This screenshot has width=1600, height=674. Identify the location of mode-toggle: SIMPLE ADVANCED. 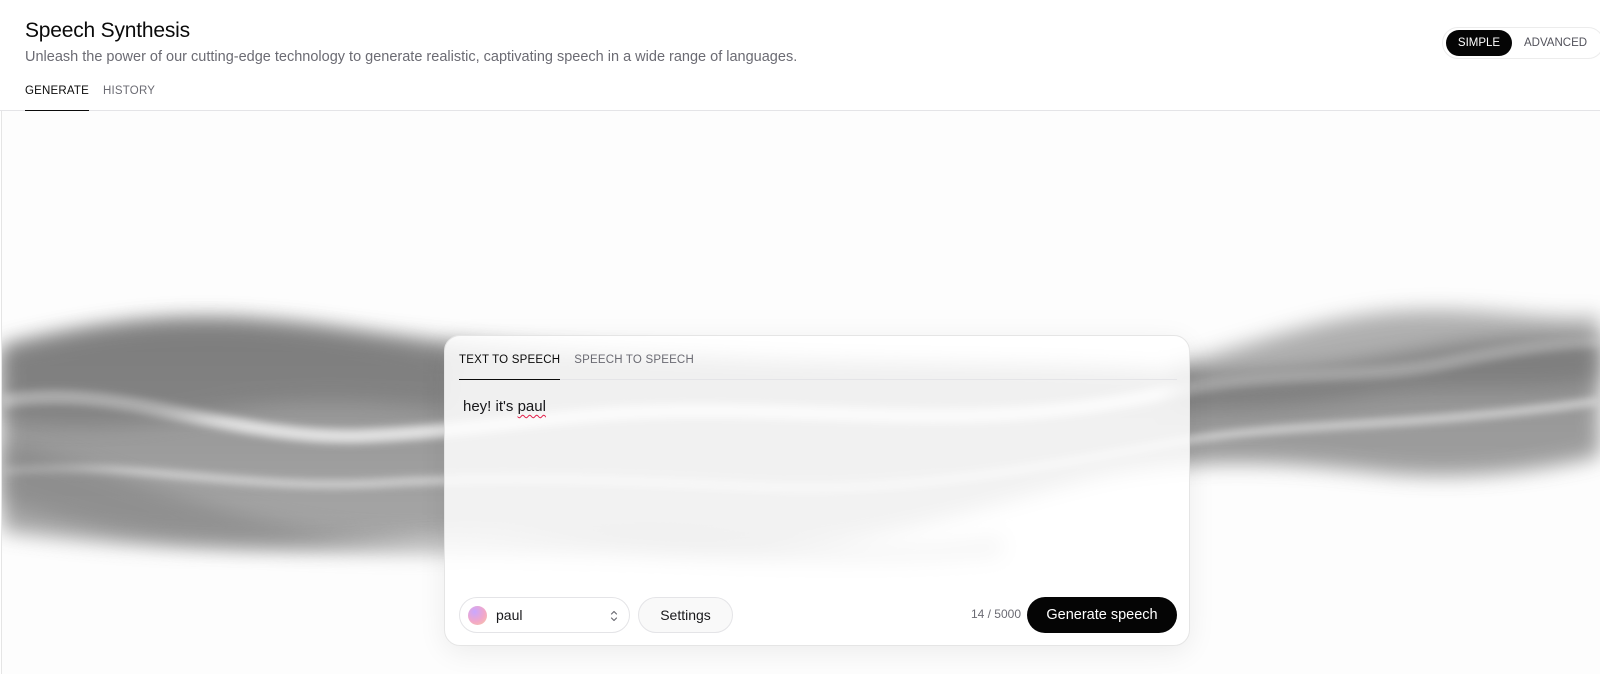
(1521, 43).